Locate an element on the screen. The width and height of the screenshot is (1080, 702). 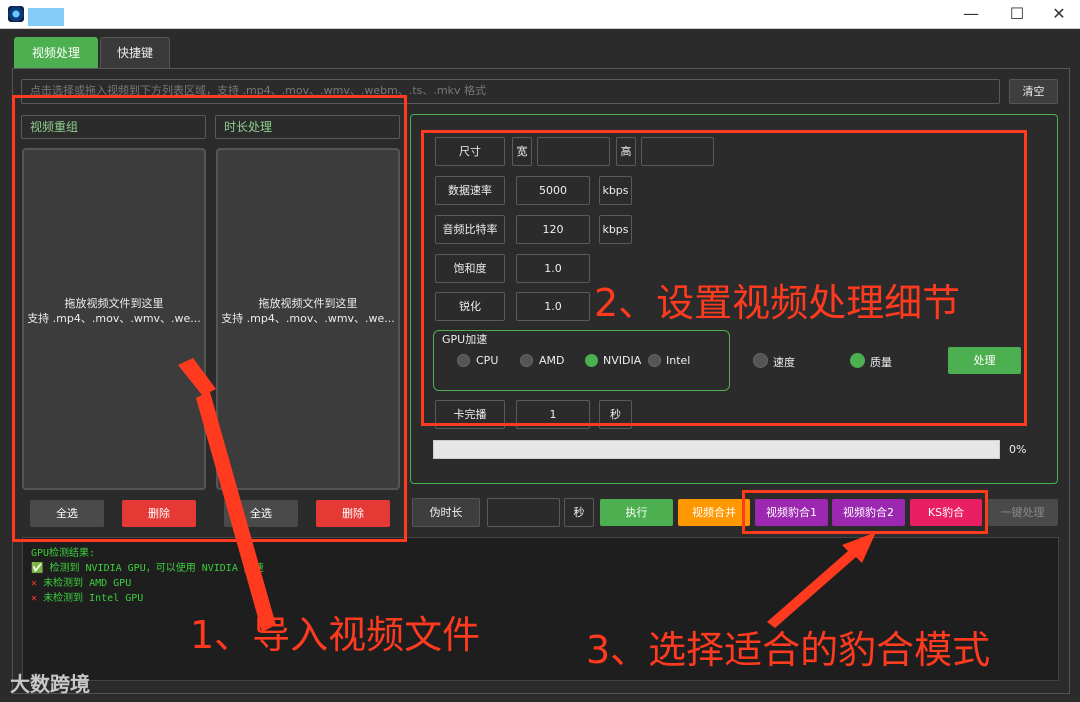
annotation-text-merge: 3、选择适合的豹合模式 is located at coordinates (788, 650).